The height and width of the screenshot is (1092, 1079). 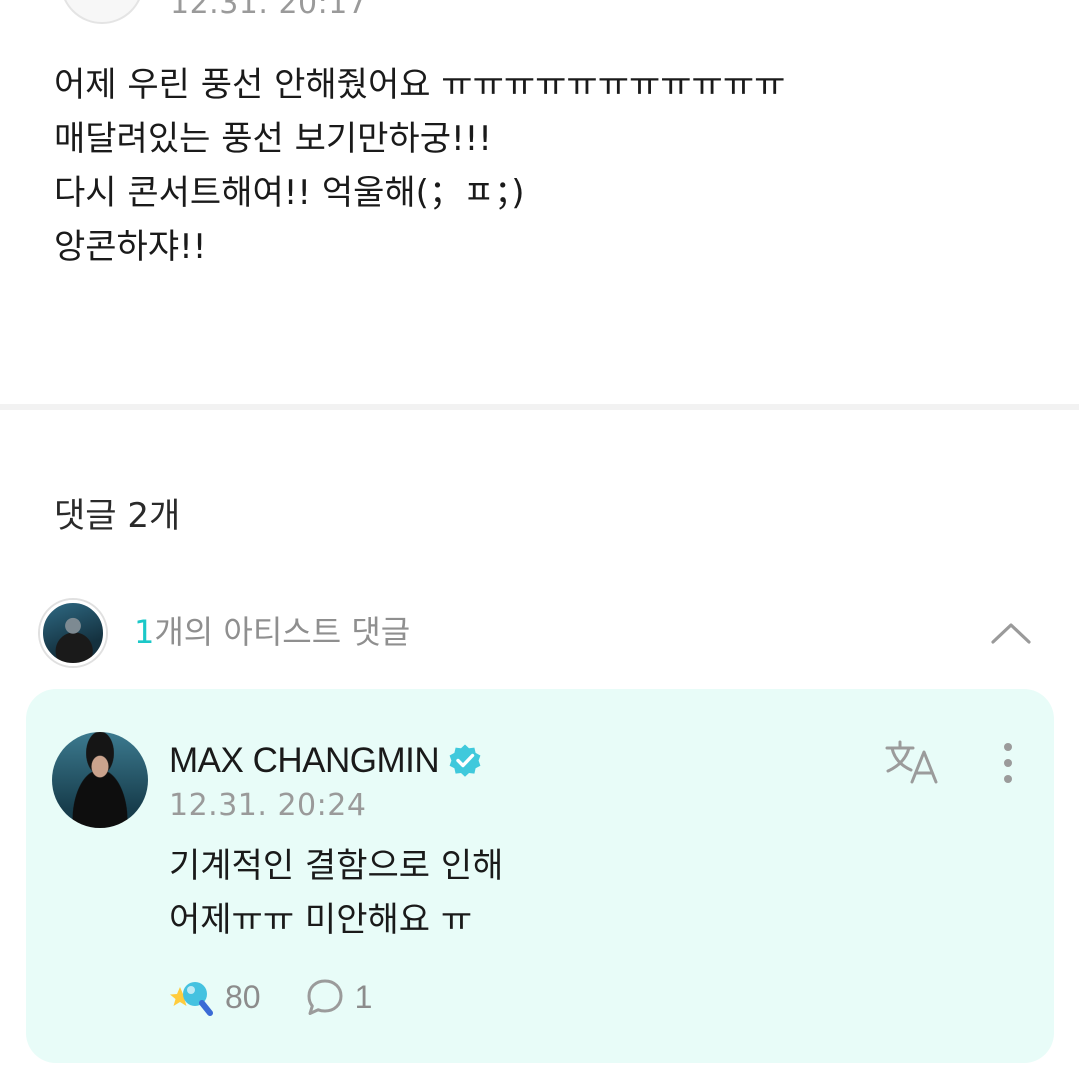 I want to click on post-date: 12.31. 20:17, so click(x=269, y=10).